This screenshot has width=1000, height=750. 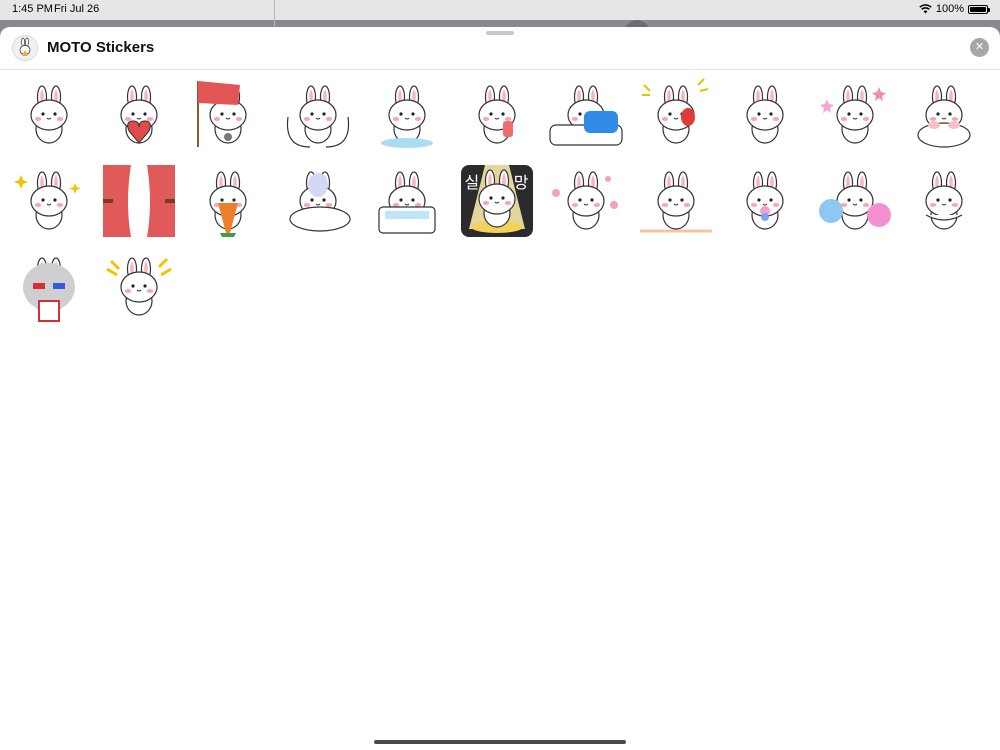 I want to click on sticker-bunny-spotlight-disappointed: 실망, so click(x=497, y=201).